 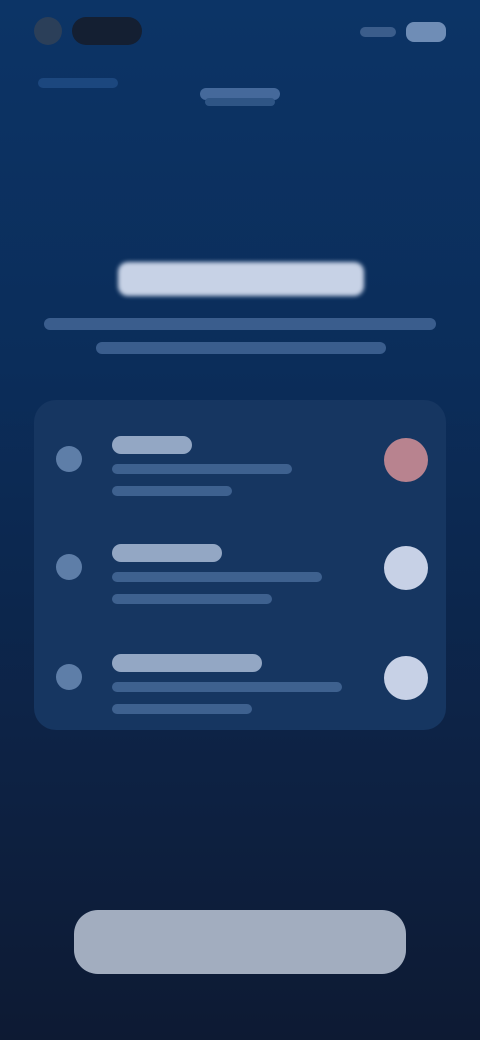 I want to click on pill-icon, so click(x=107, y=31).